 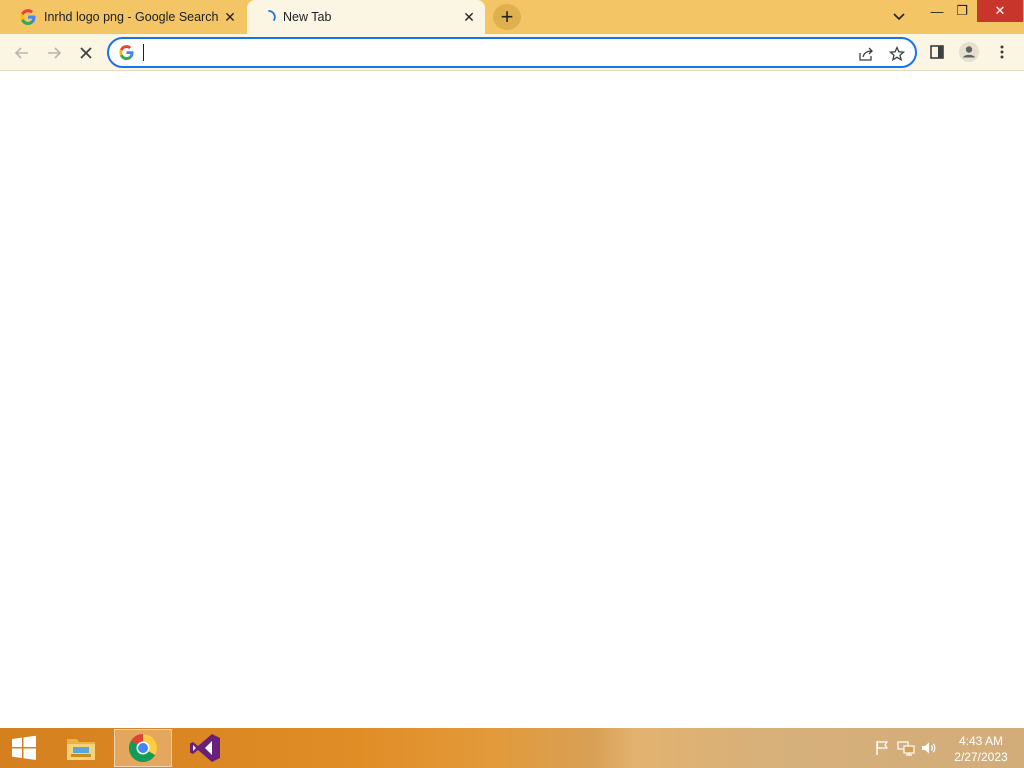 What do you see at coordinates (492, 52) in the screenshot?
I see `address-input` at bounding box center [492, 52].